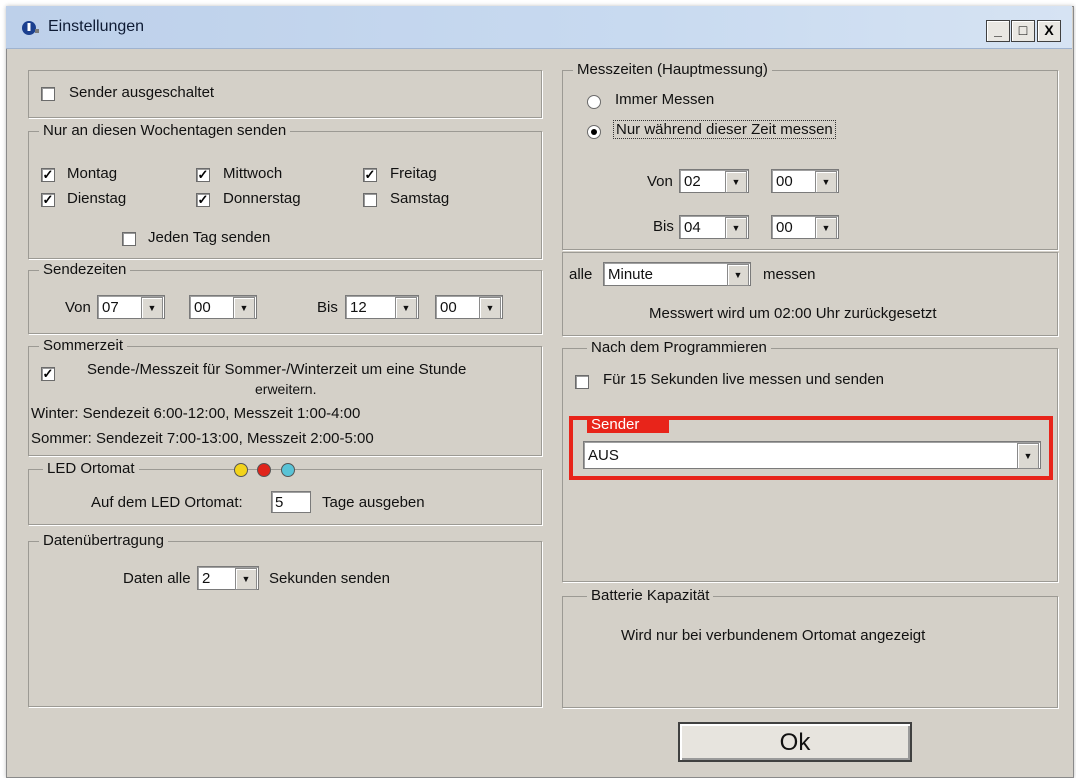  I want to click on measure-from-minute-select: 00 ▼, so click(805, 181).